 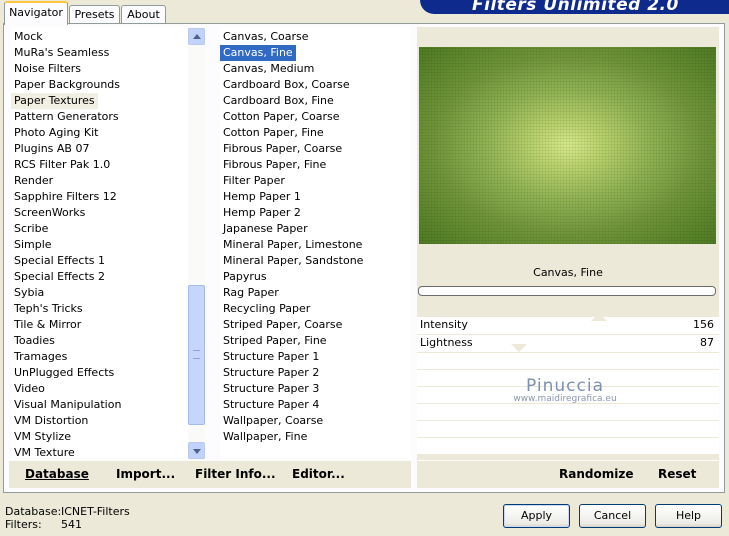 What do you see at coordinates (59, 277) in the screenshot?
I see `list-item: Special Effects 2` at bounding box center [59, 277].